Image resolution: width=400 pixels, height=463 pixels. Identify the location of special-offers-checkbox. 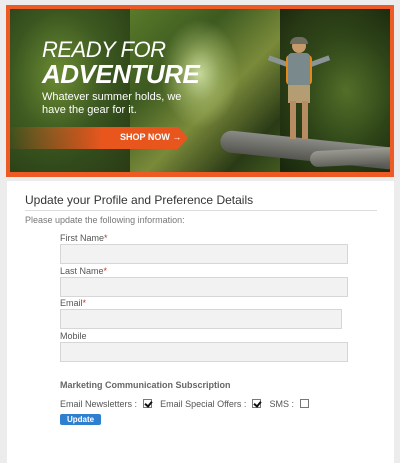
(256, 404).